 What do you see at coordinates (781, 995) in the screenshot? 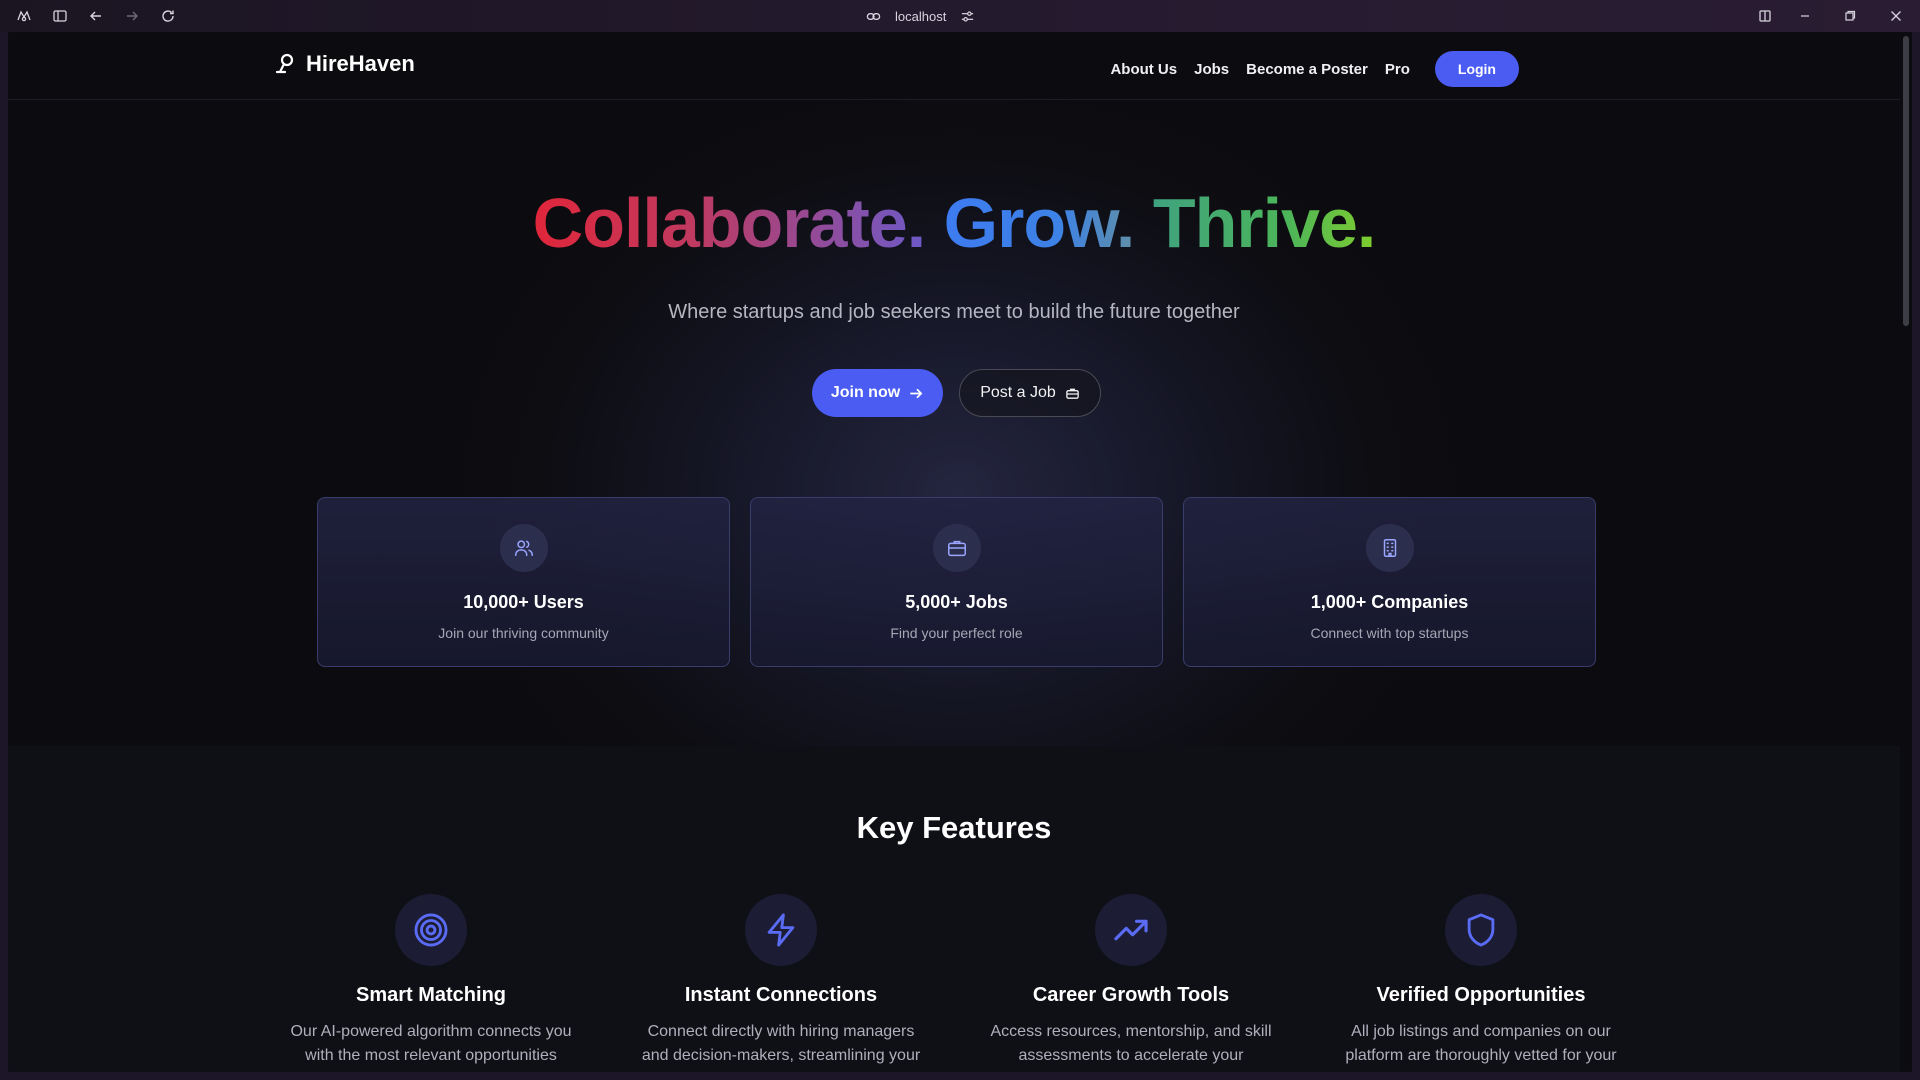
I see `feature-title: Instant Connections` at bounding box center [781, 995].